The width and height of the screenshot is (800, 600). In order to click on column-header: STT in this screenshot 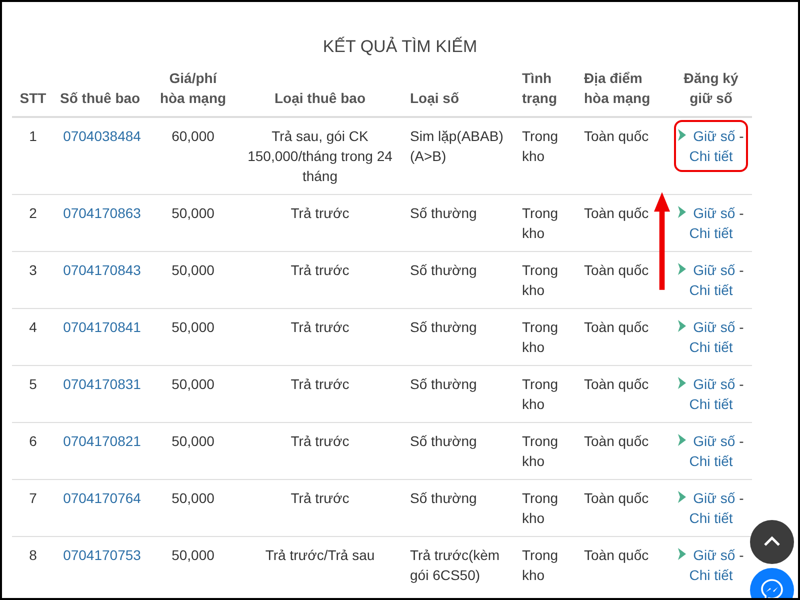, I will do `click(33, 98)`.